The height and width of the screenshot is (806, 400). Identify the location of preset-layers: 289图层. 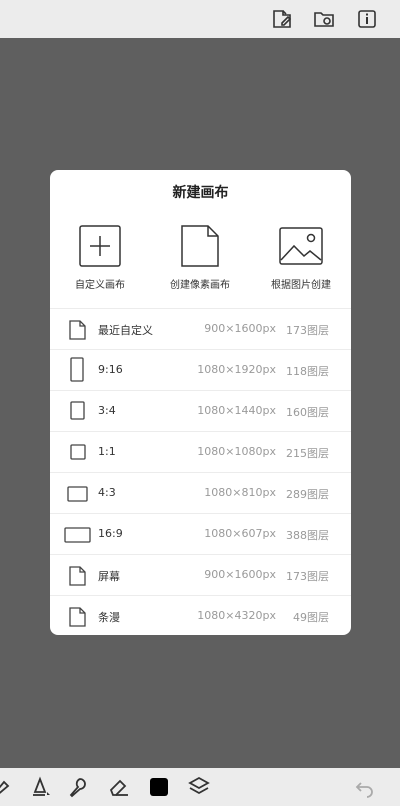
(307, 494).